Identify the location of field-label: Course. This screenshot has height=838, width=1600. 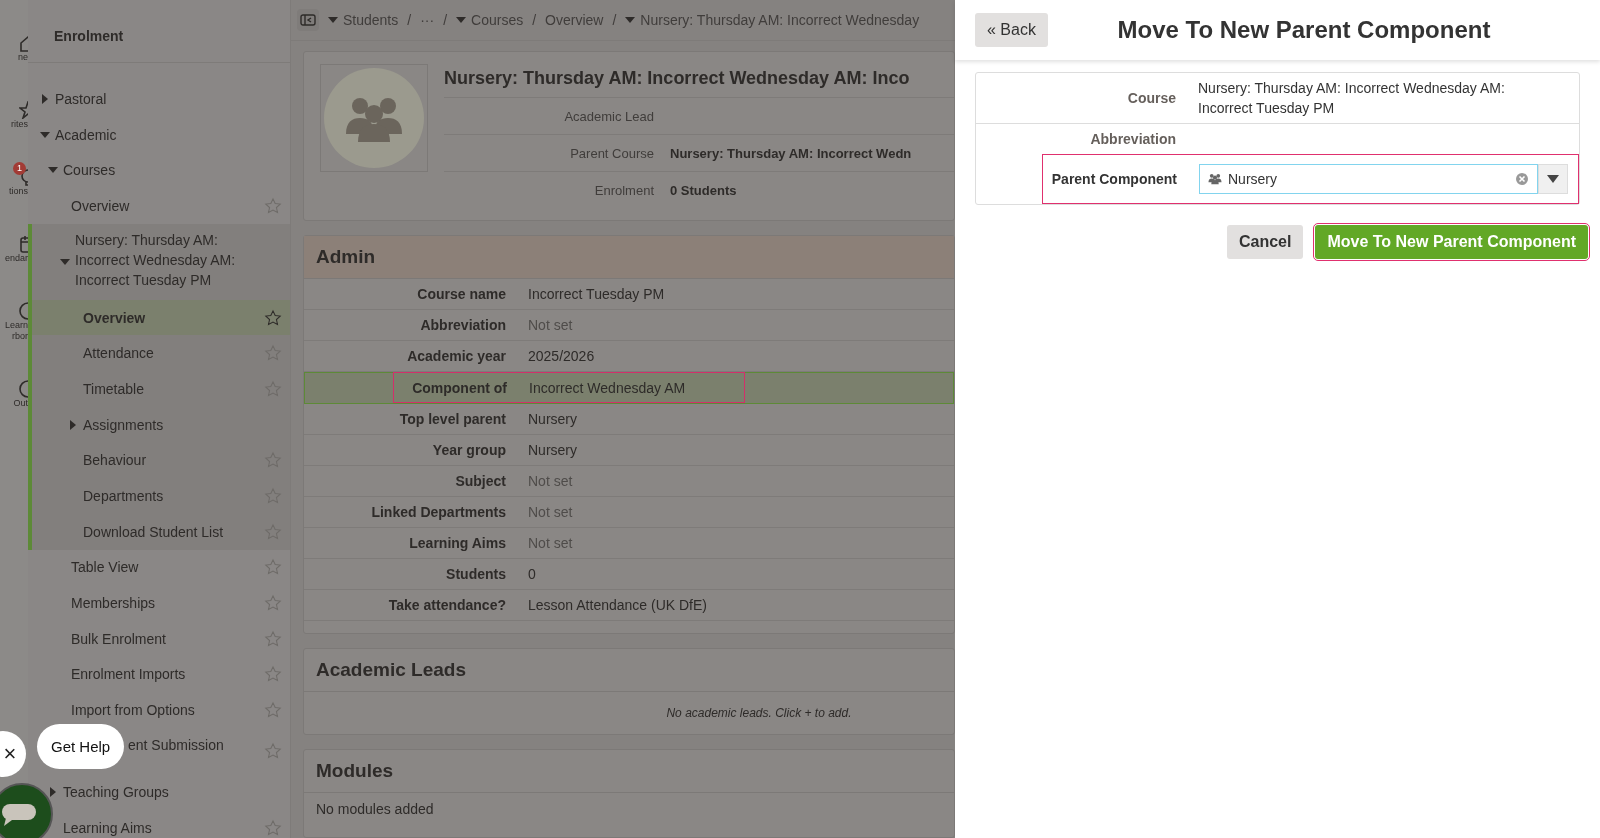
(1151, 98).